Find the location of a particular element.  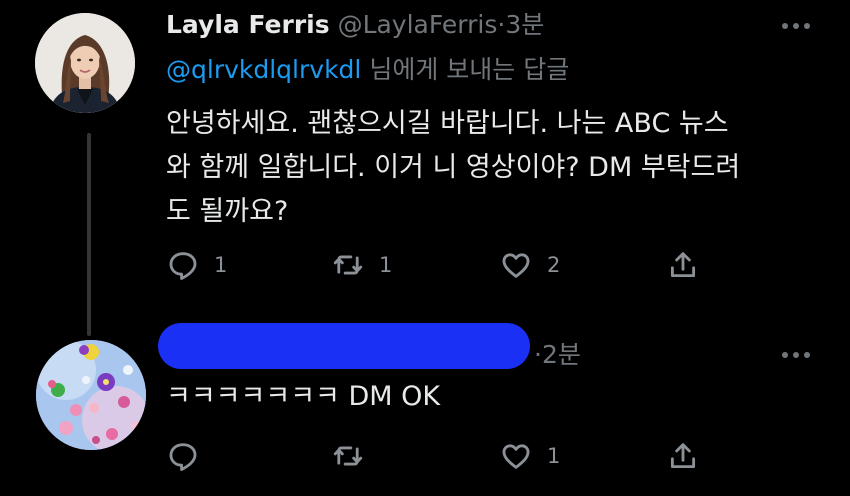

like-count: 2 is located at coordinates (554, 265).